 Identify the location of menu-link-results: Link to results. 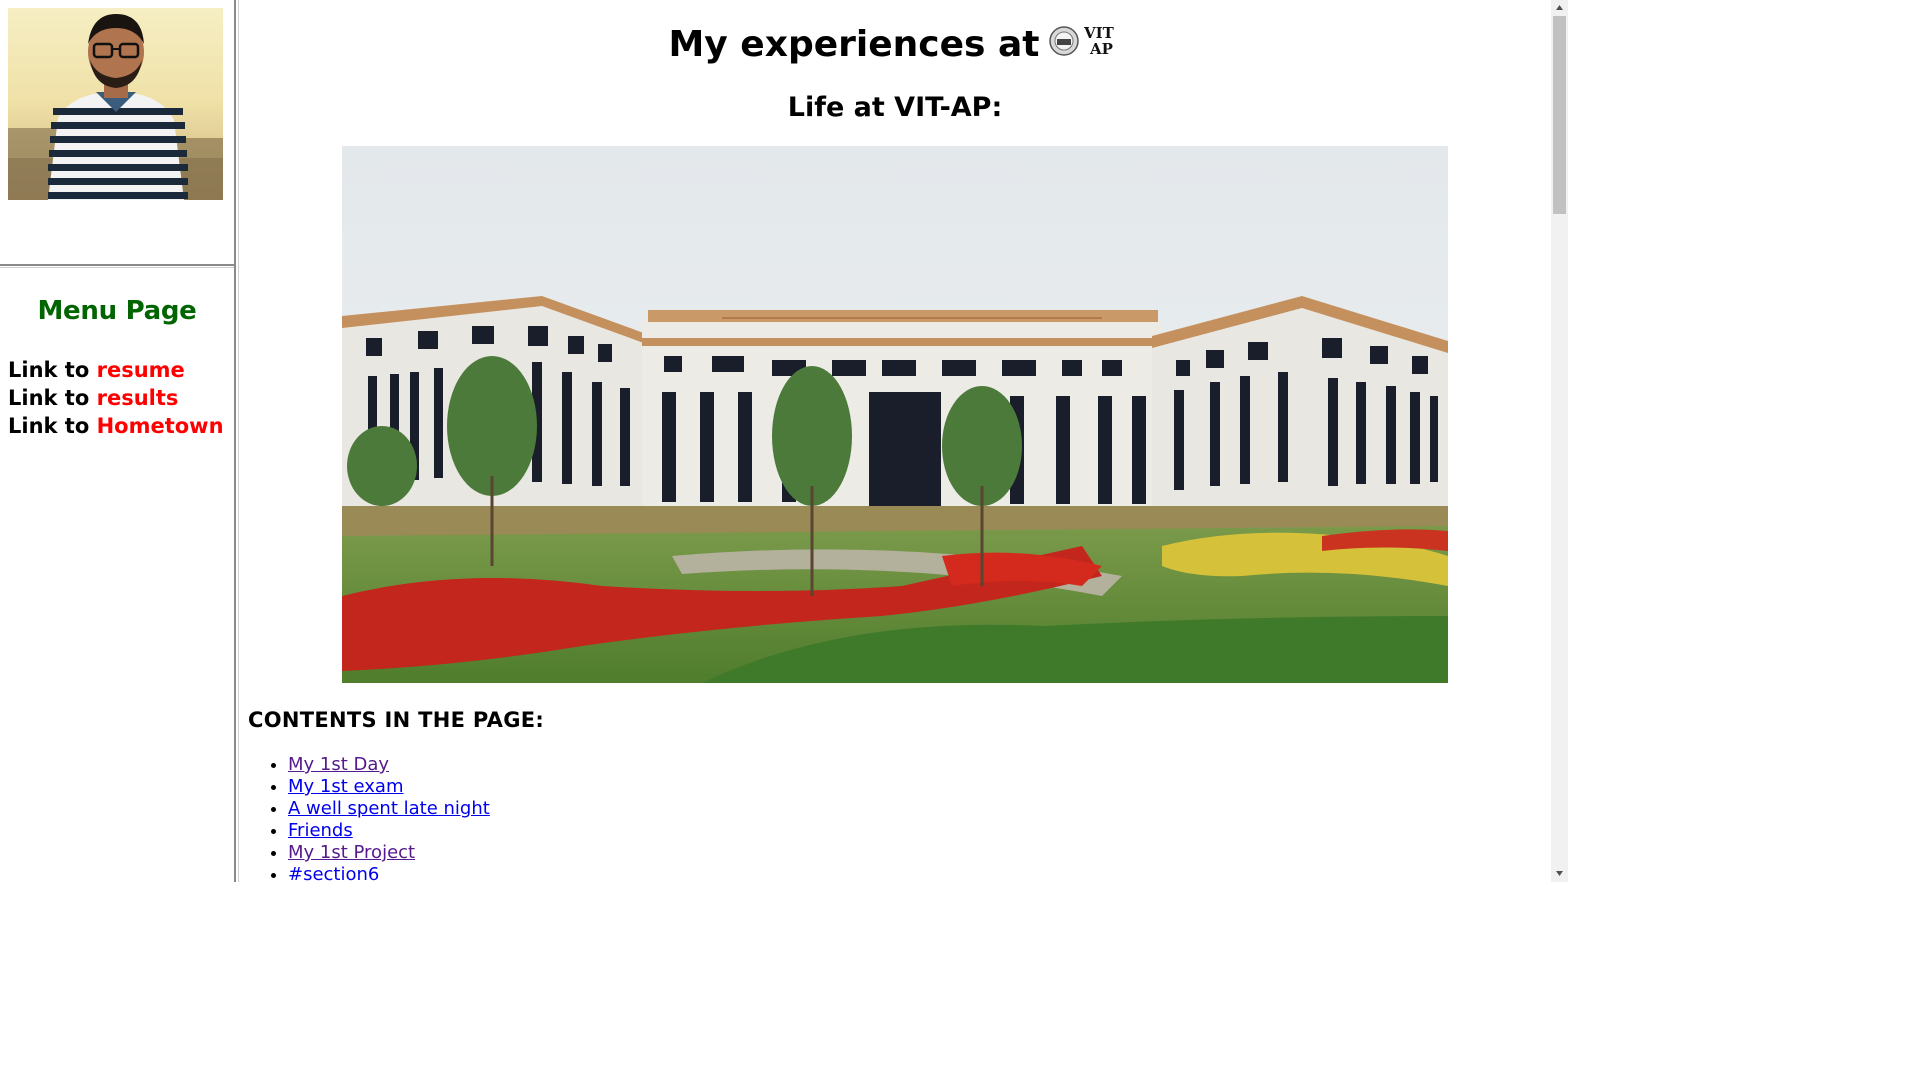
(93, 398).